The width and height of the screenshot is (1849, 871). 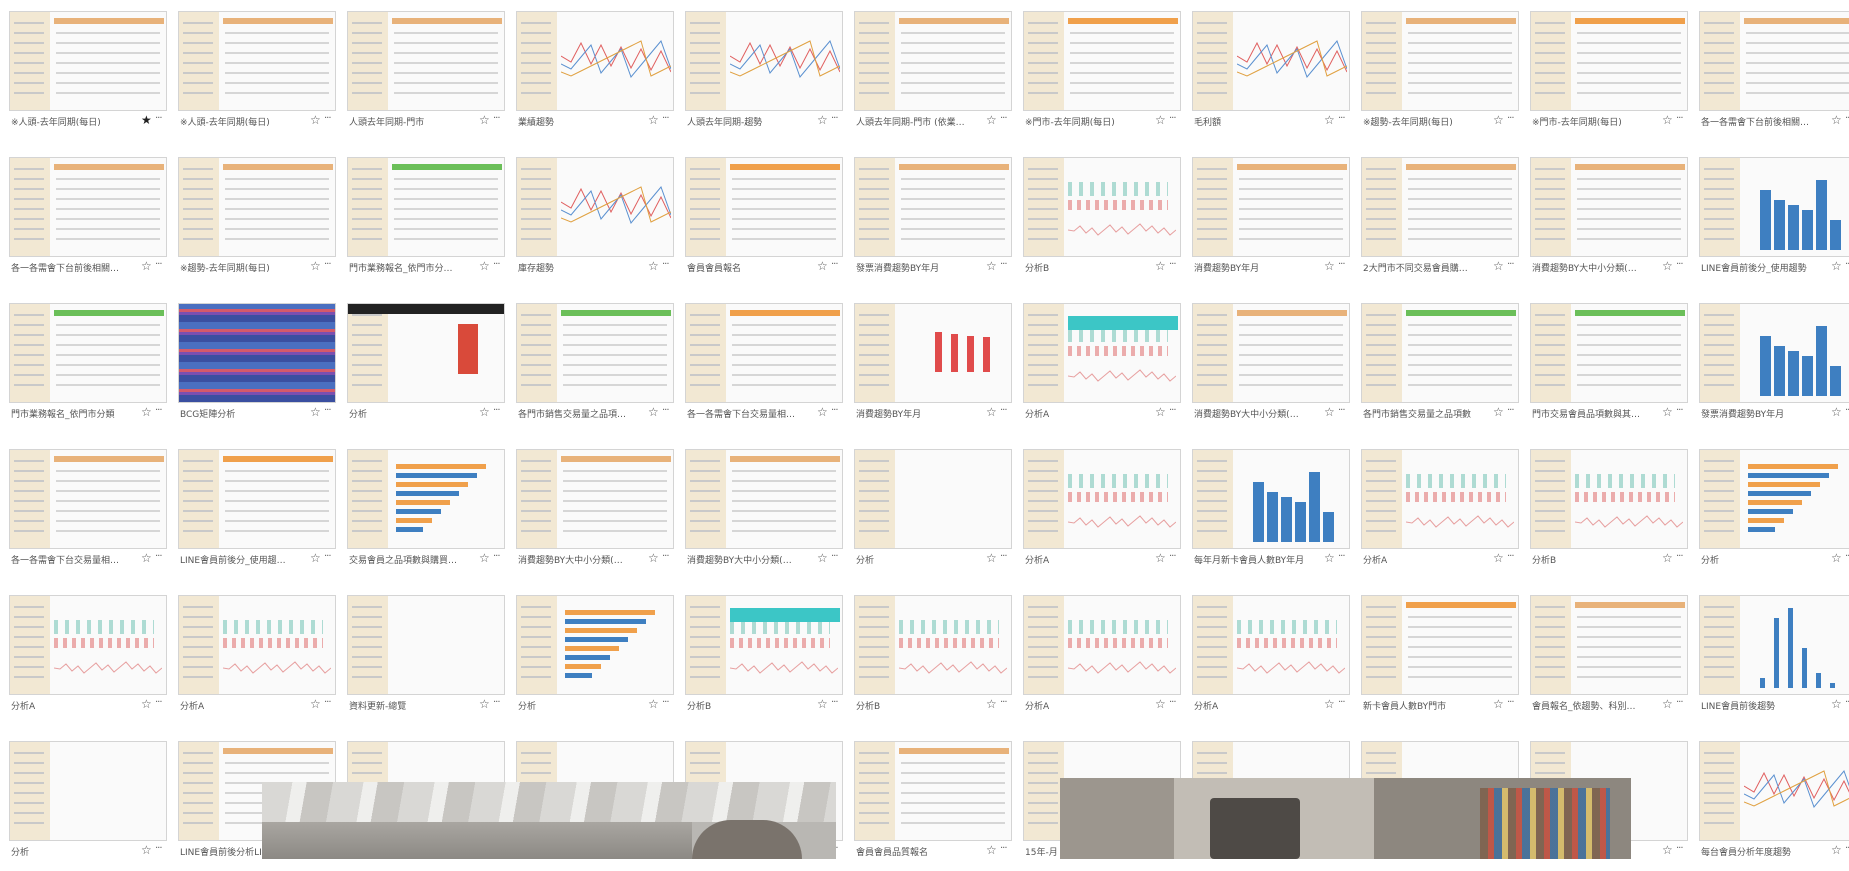 I want to click on report-tile: BCG矩陣分析 ☆ ···, so click(x=257, y=368).